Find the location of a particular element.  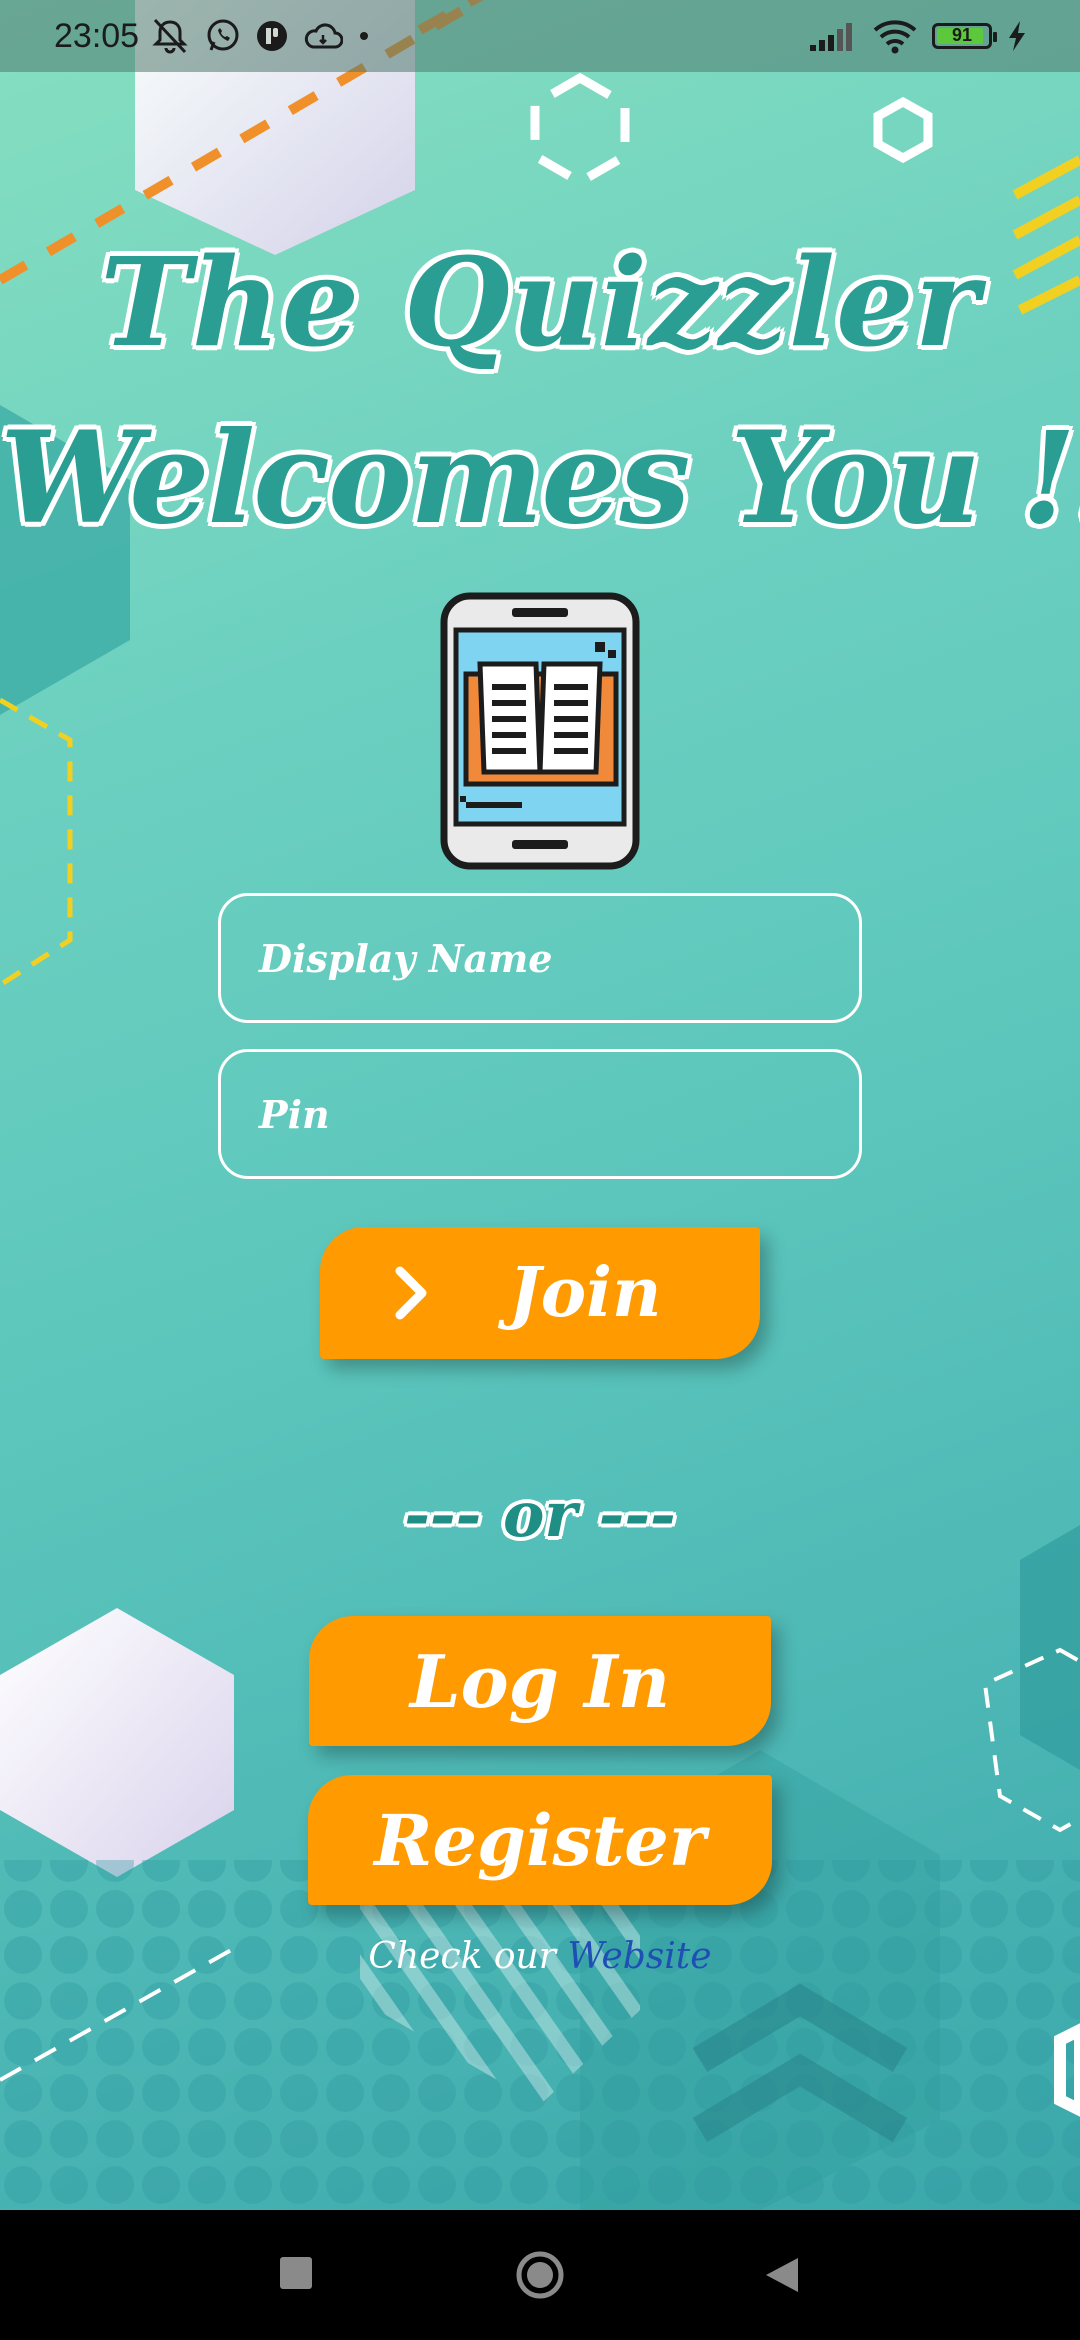

wifi-icon is located at coordinates (895, 37).